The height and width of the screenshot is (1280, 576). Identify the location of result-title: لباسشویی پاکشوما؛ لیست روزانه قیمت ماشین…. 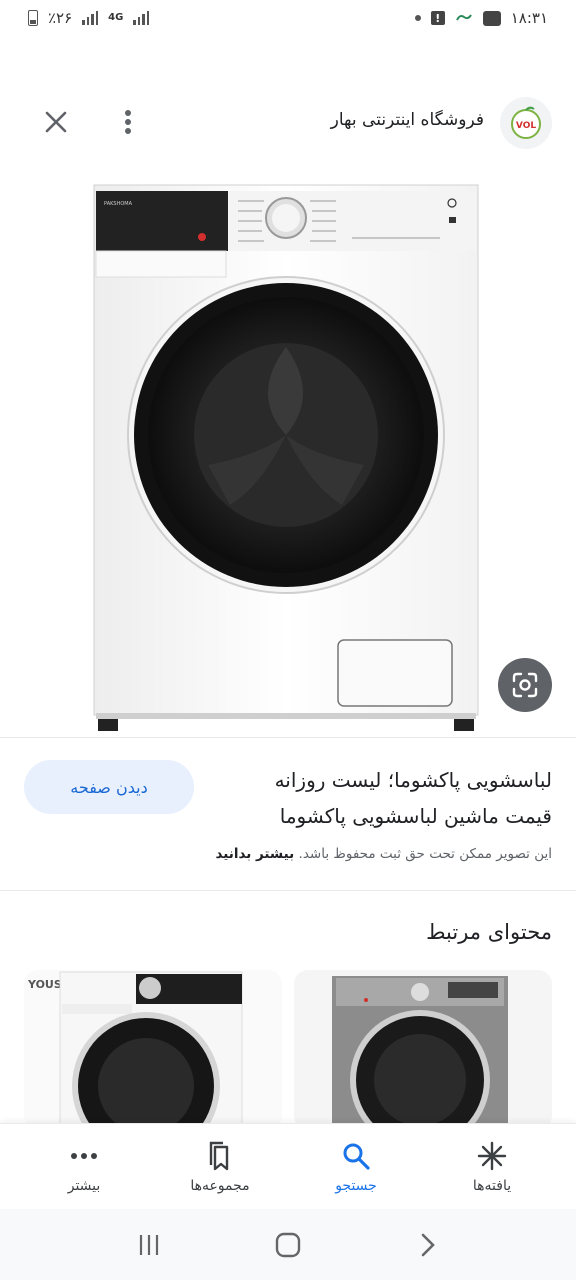
(387, 798).